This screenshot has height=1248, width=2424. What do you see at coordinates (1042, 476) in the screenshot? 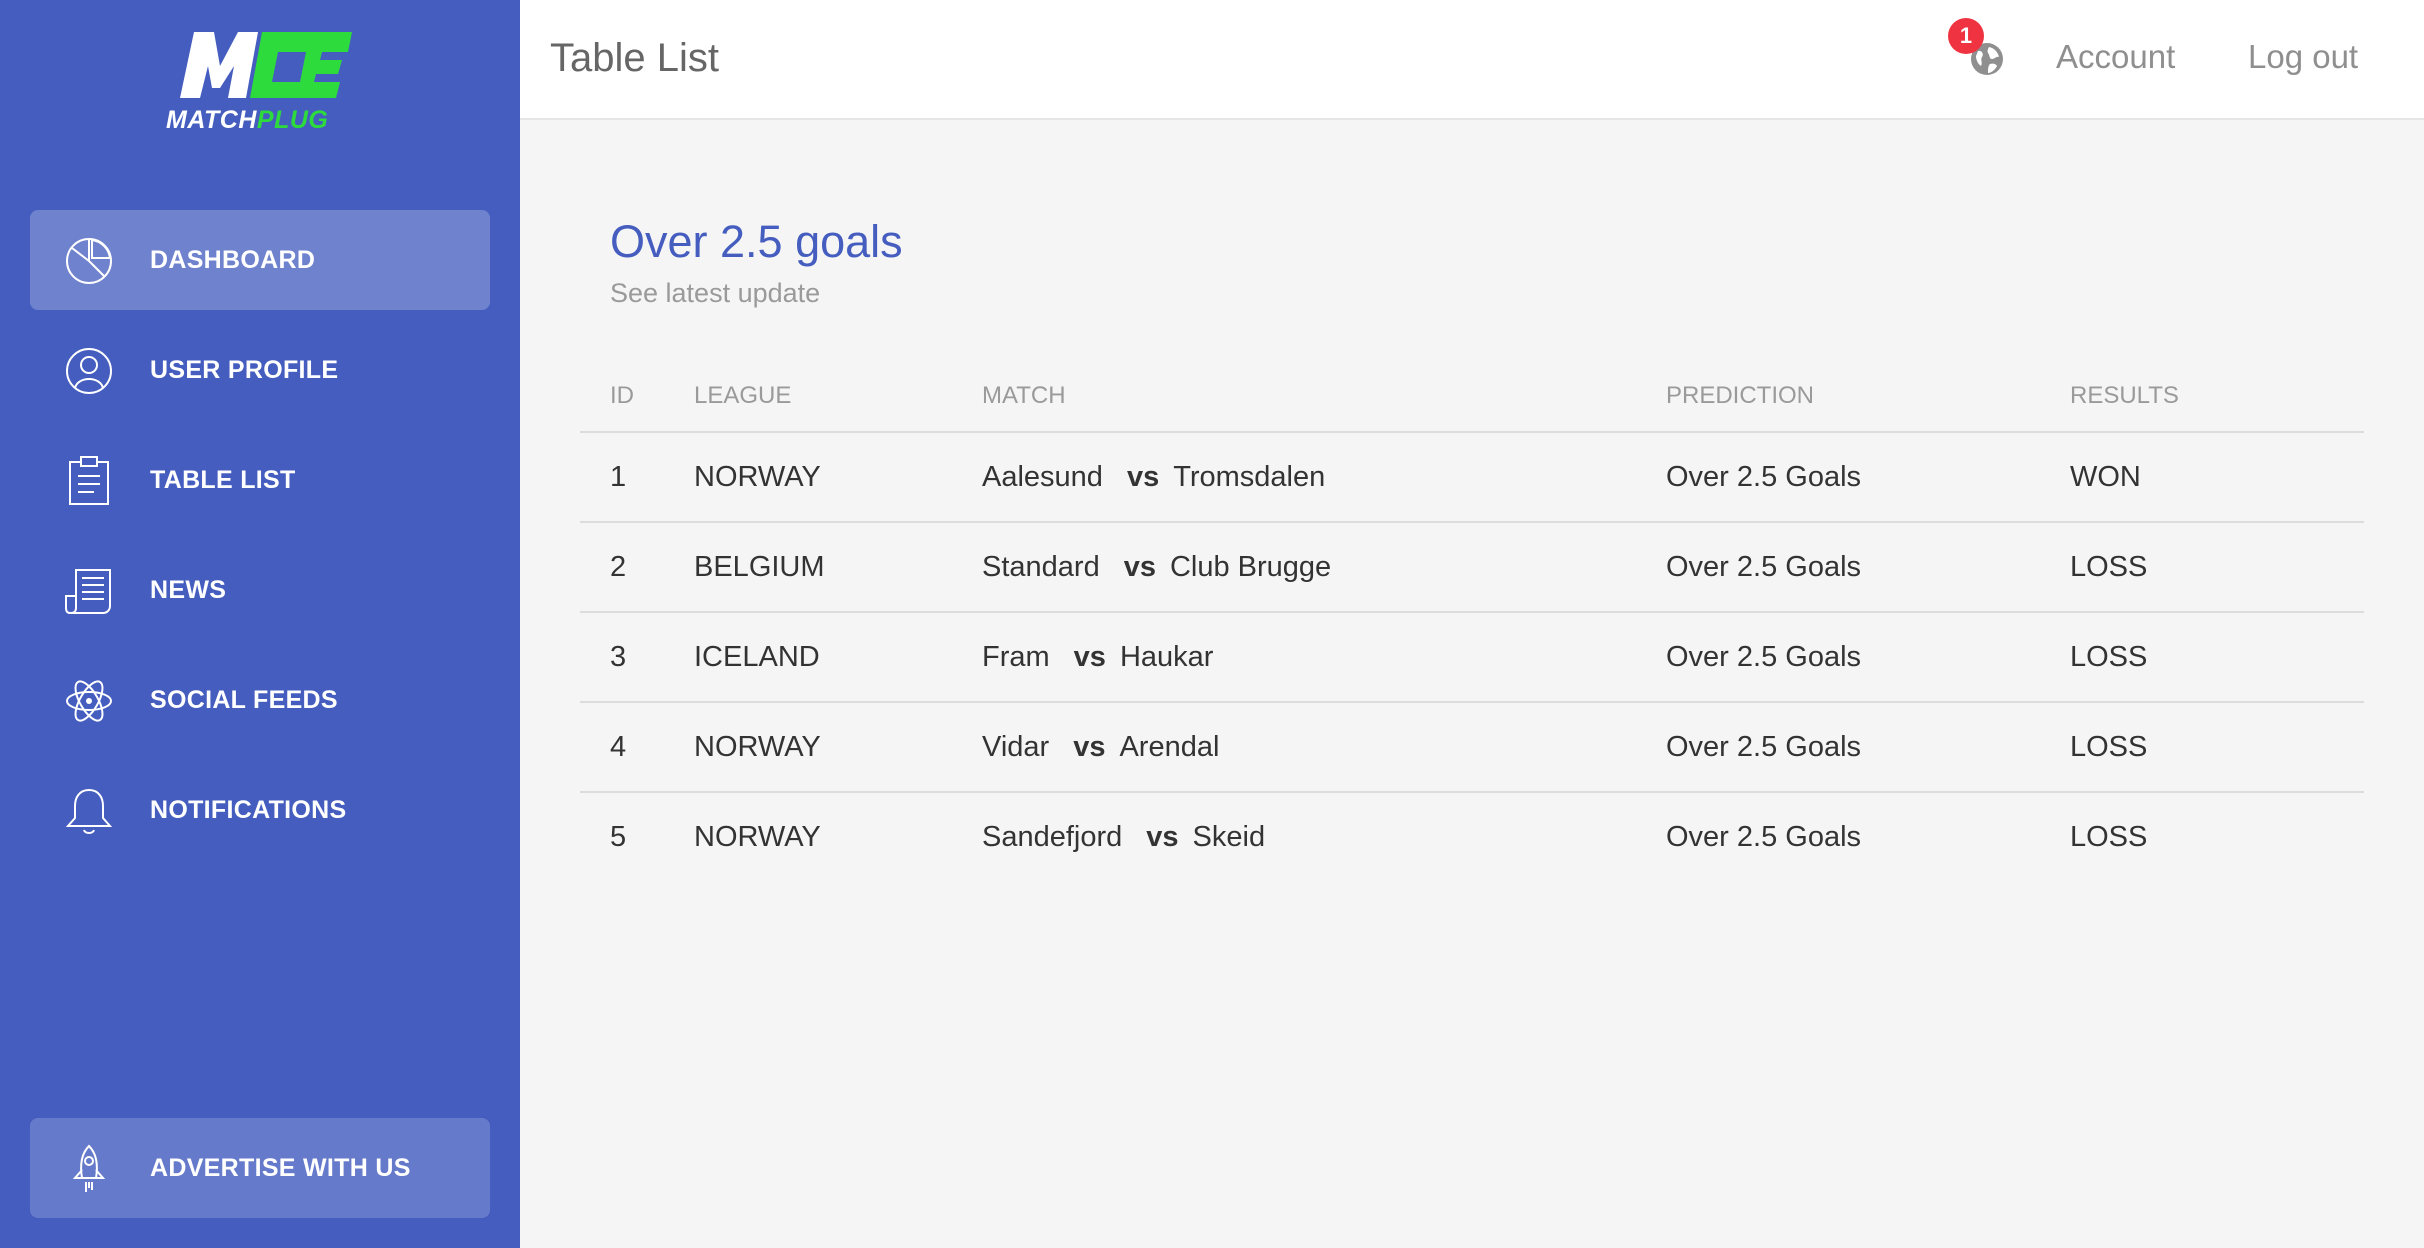
I see `home-team: Aalesund` at bounding box center [1042, 476].